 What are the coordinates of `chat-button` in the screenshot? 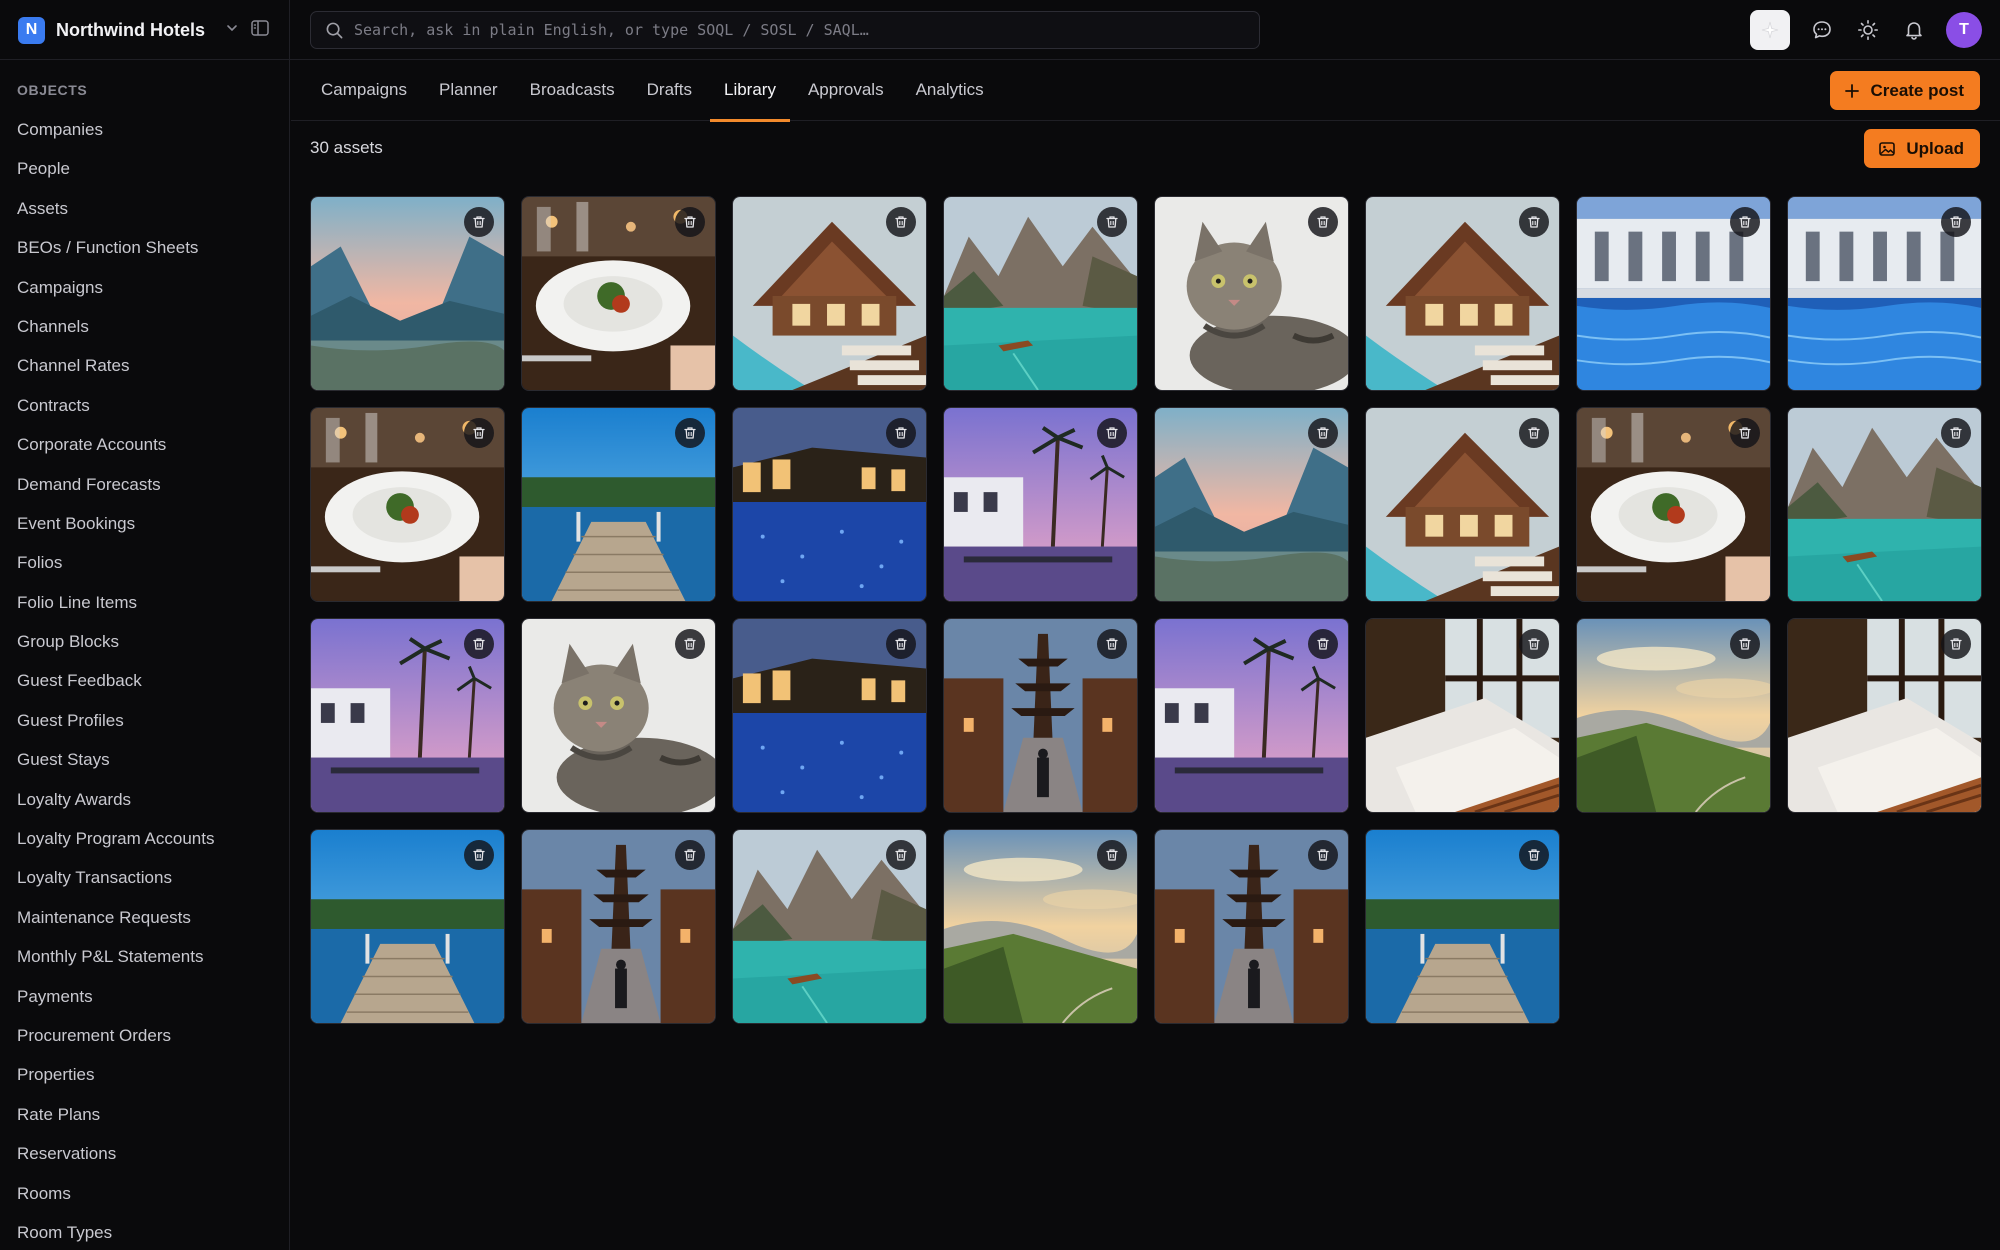 It's located at (1822, 30).